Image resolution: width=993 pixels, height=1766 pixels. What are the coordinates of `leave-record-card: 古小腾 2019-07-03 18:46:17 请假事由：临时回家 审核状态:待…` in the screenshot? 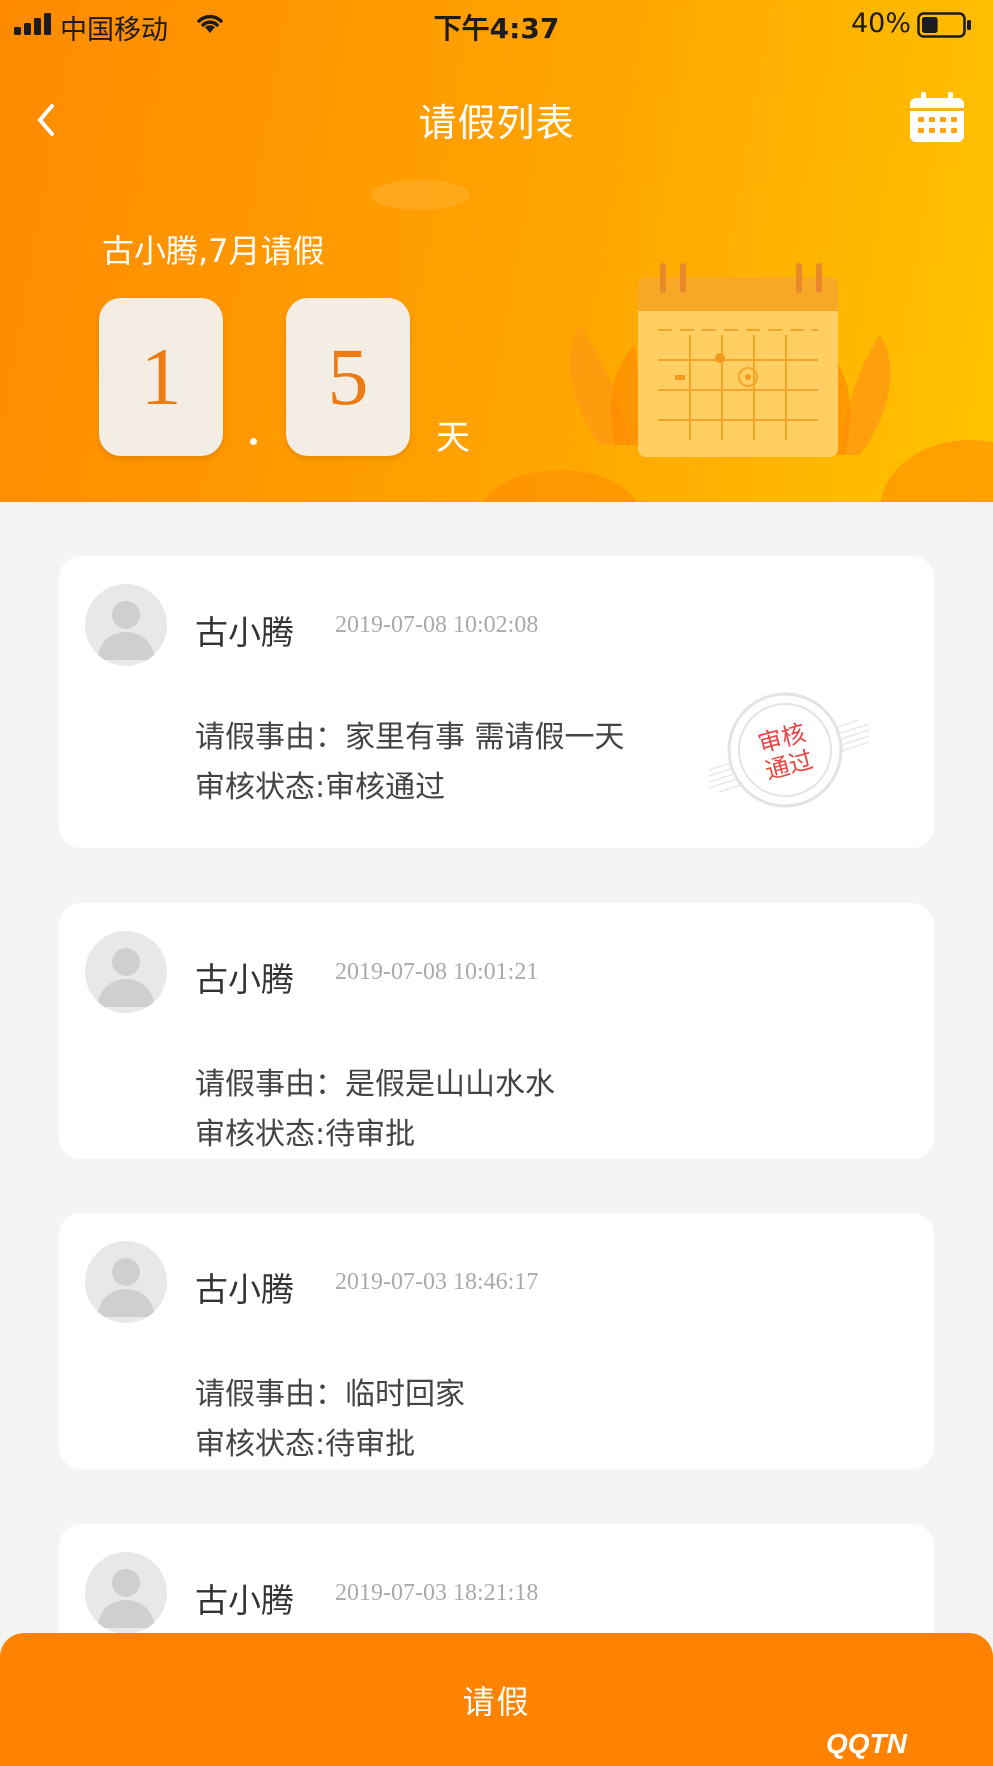 It's located at (496, 1341).